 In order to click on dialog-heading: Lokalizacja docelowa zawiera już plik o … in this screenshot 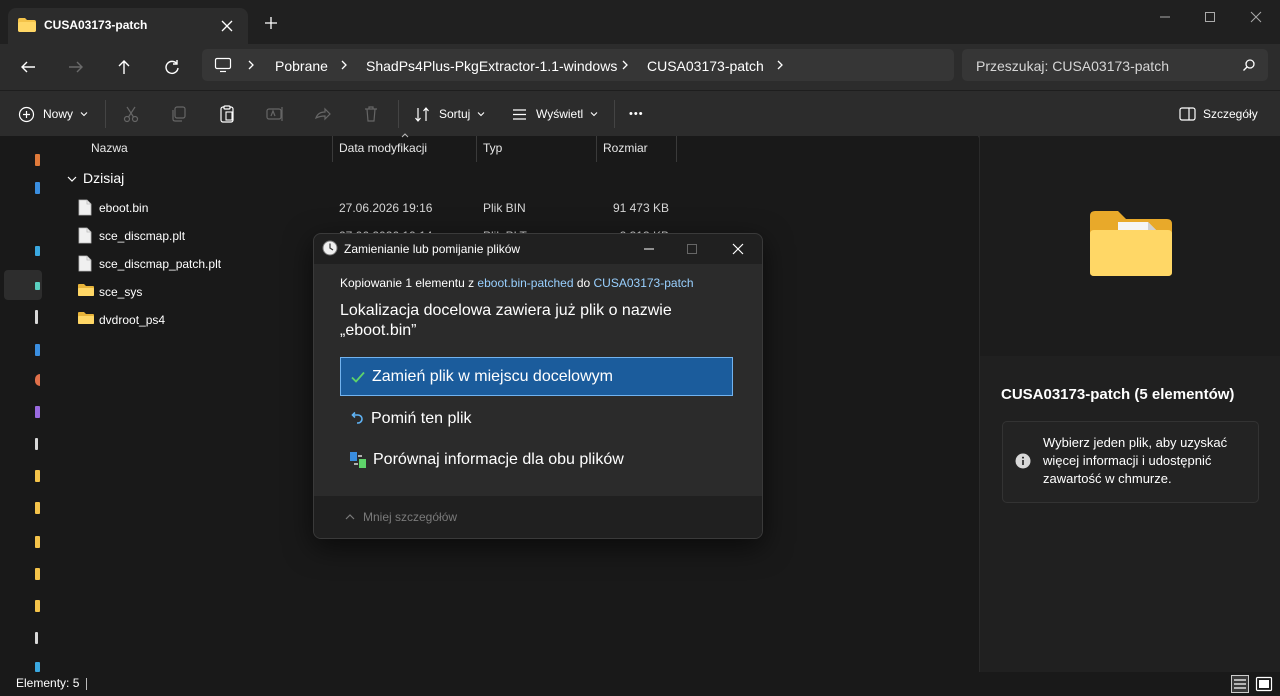, I will do `click(506, 320)`.